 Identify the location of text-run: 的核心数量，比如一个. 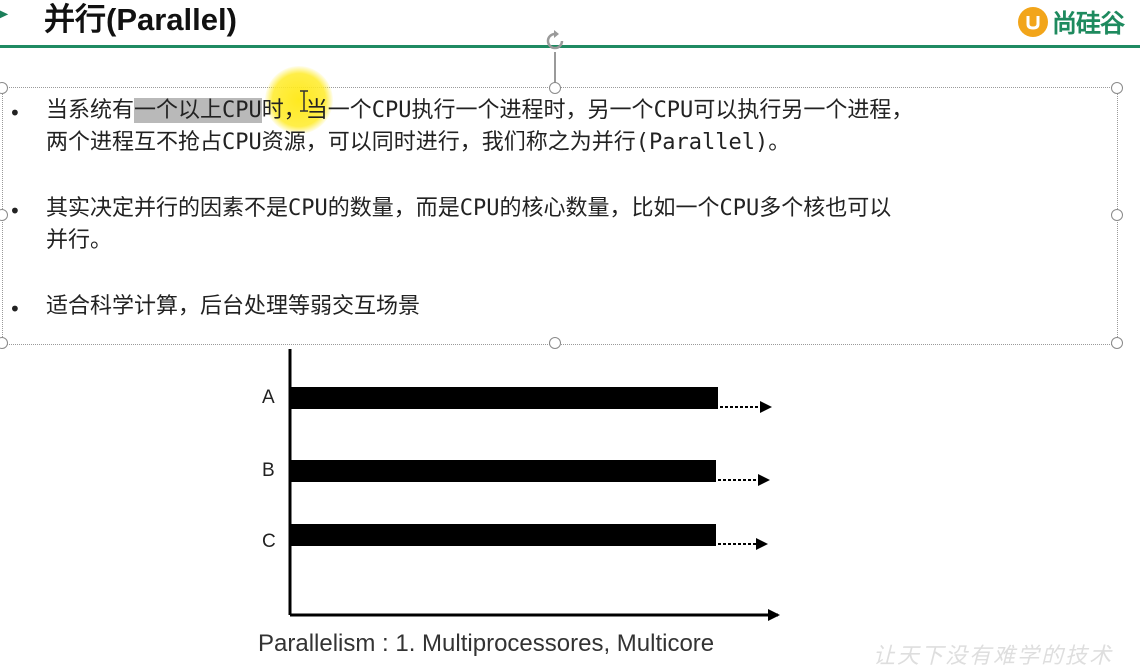
(609, 208).